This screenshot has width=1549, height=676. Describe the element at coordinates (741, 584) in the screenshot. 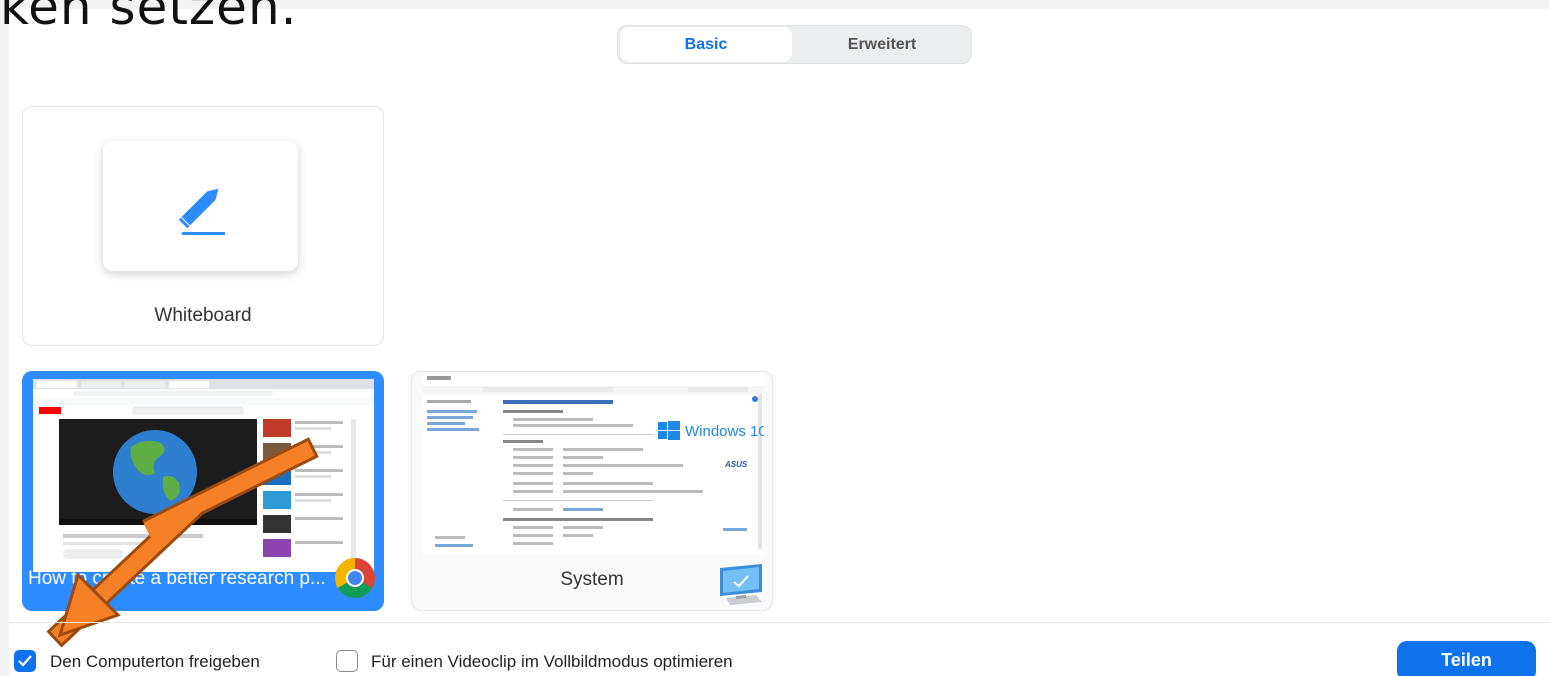

I see `monitor-icon` at that location.